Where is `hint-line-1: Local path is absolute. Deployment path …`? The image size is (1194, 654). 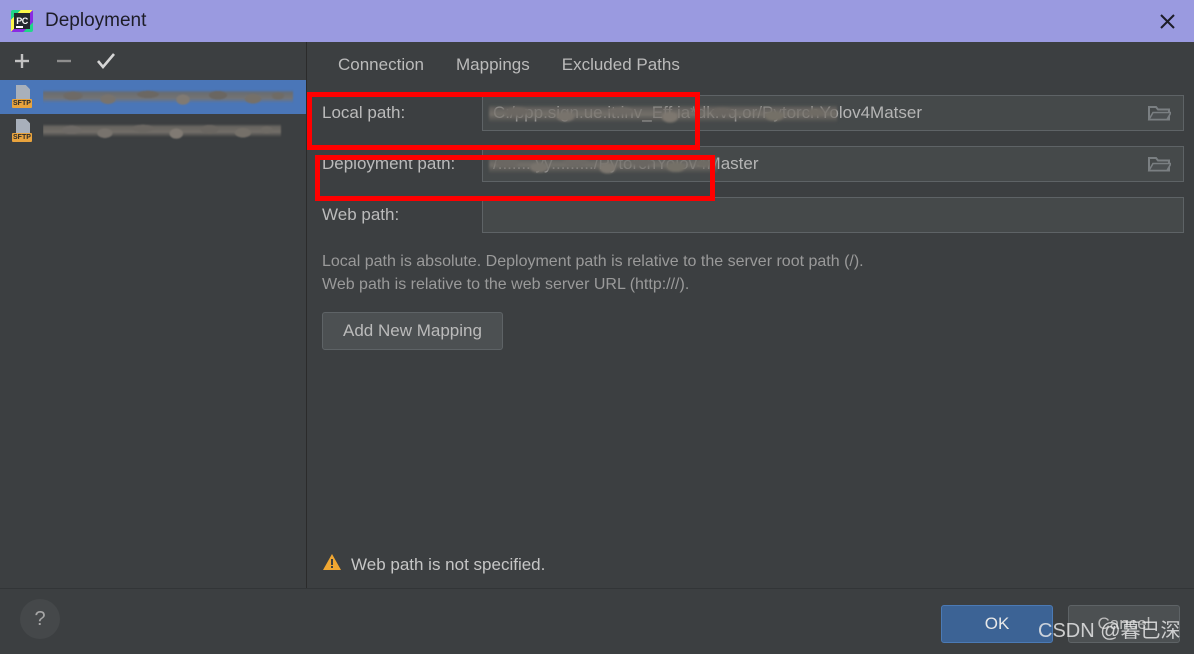 hint-line-1: Local path is absolute. Deployment path … is located at coordinates (593, 261).